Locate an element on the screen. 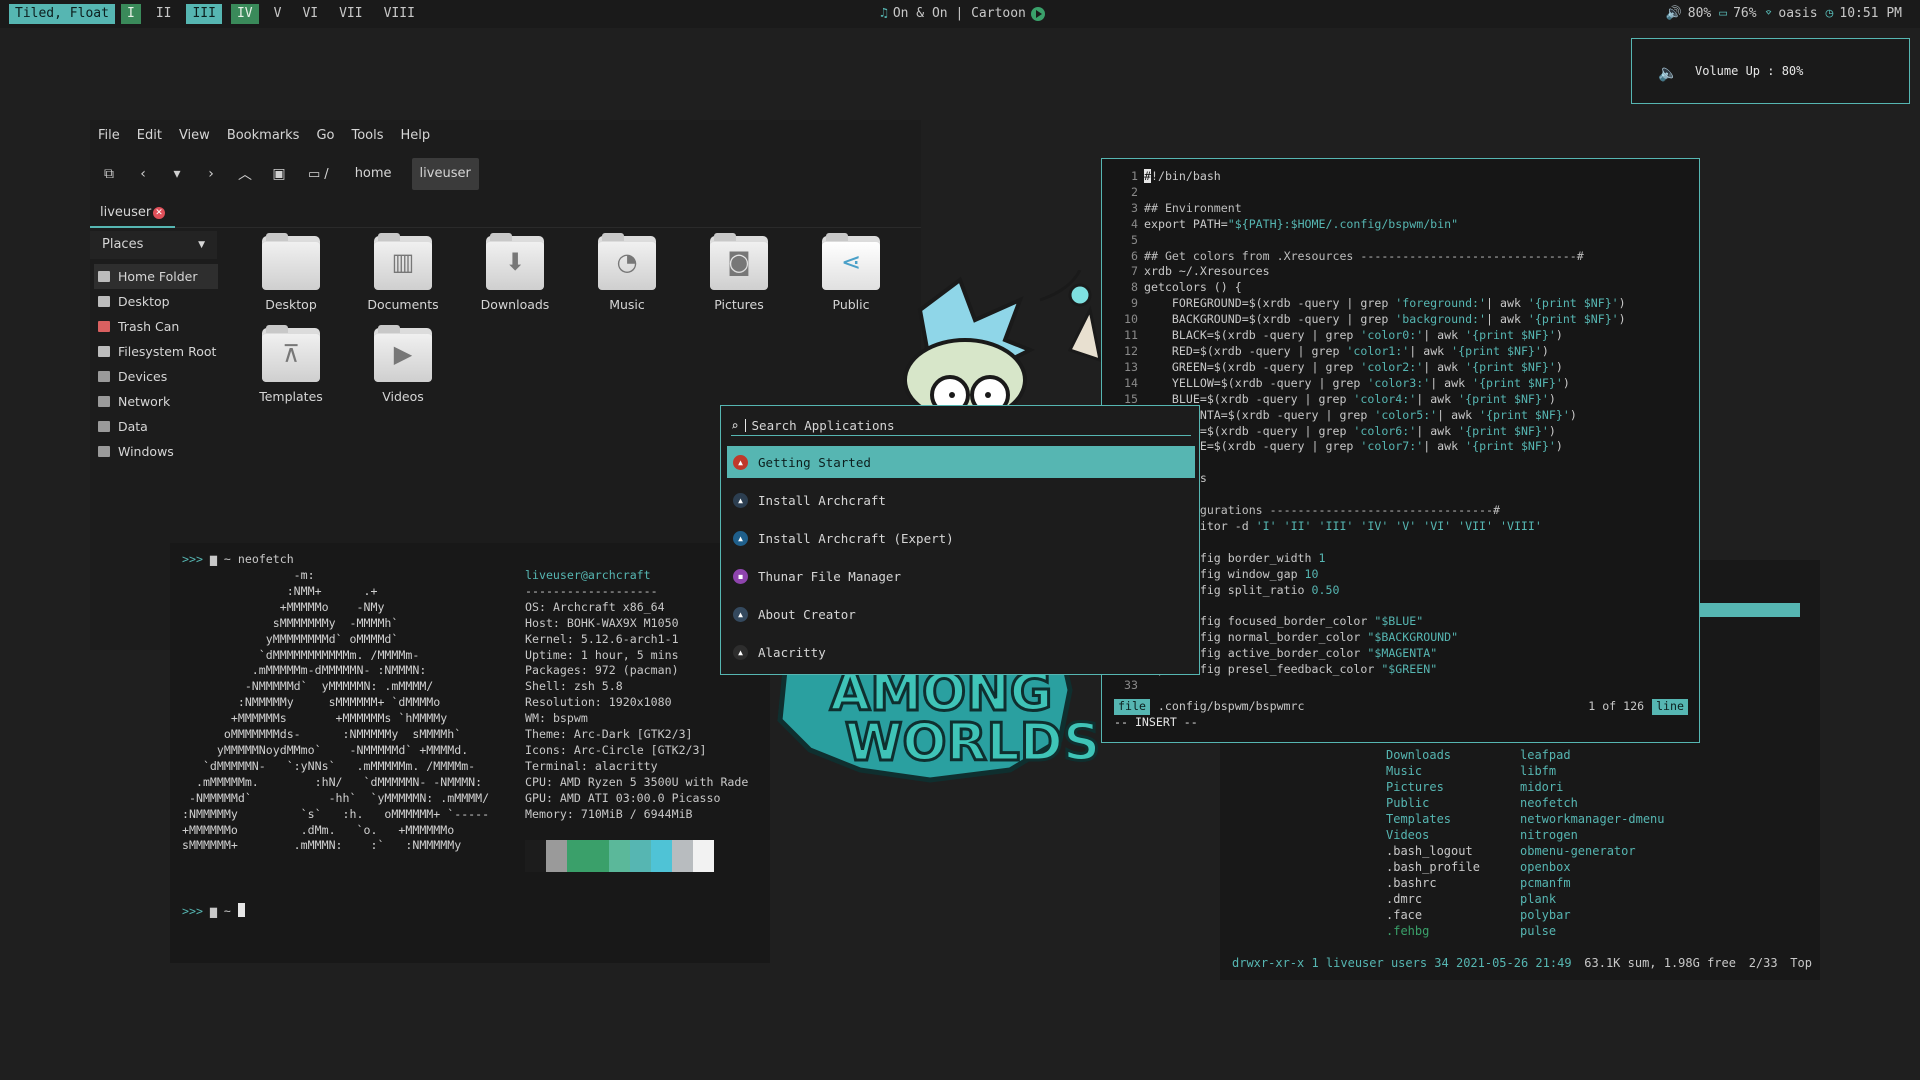 This screenshot has width=1920, height=1080. place-windows: Windows is located at coordinates (156, 451).